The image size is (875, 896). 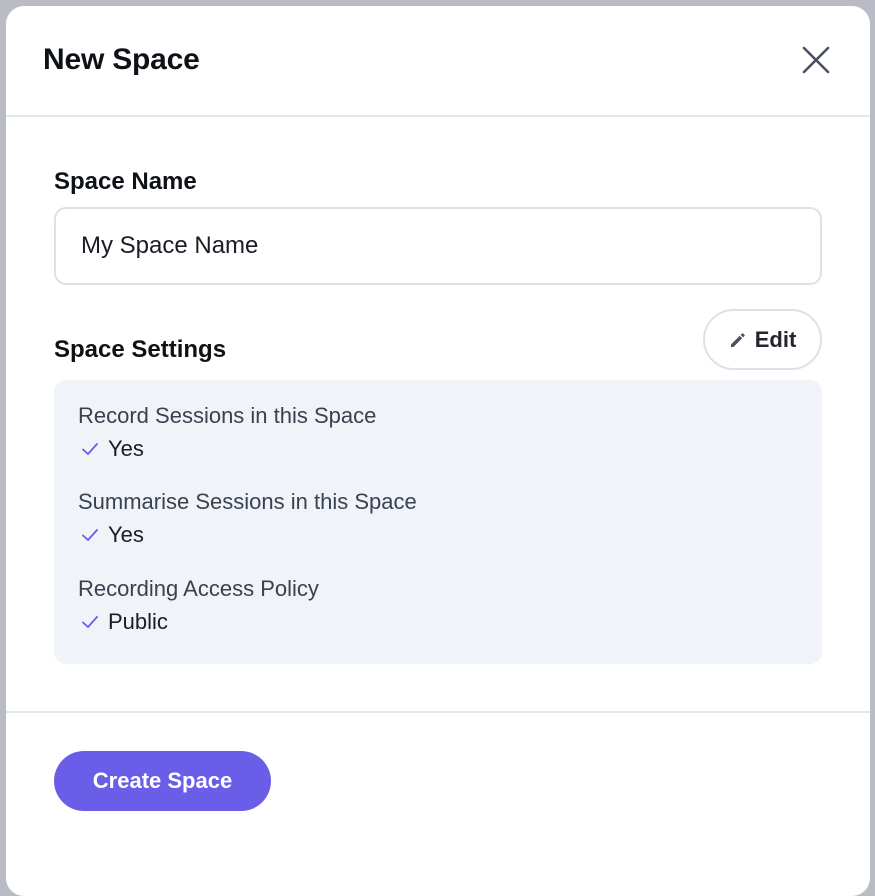 I want to click on dialog-header: New Space, so click(x=438, y=61).